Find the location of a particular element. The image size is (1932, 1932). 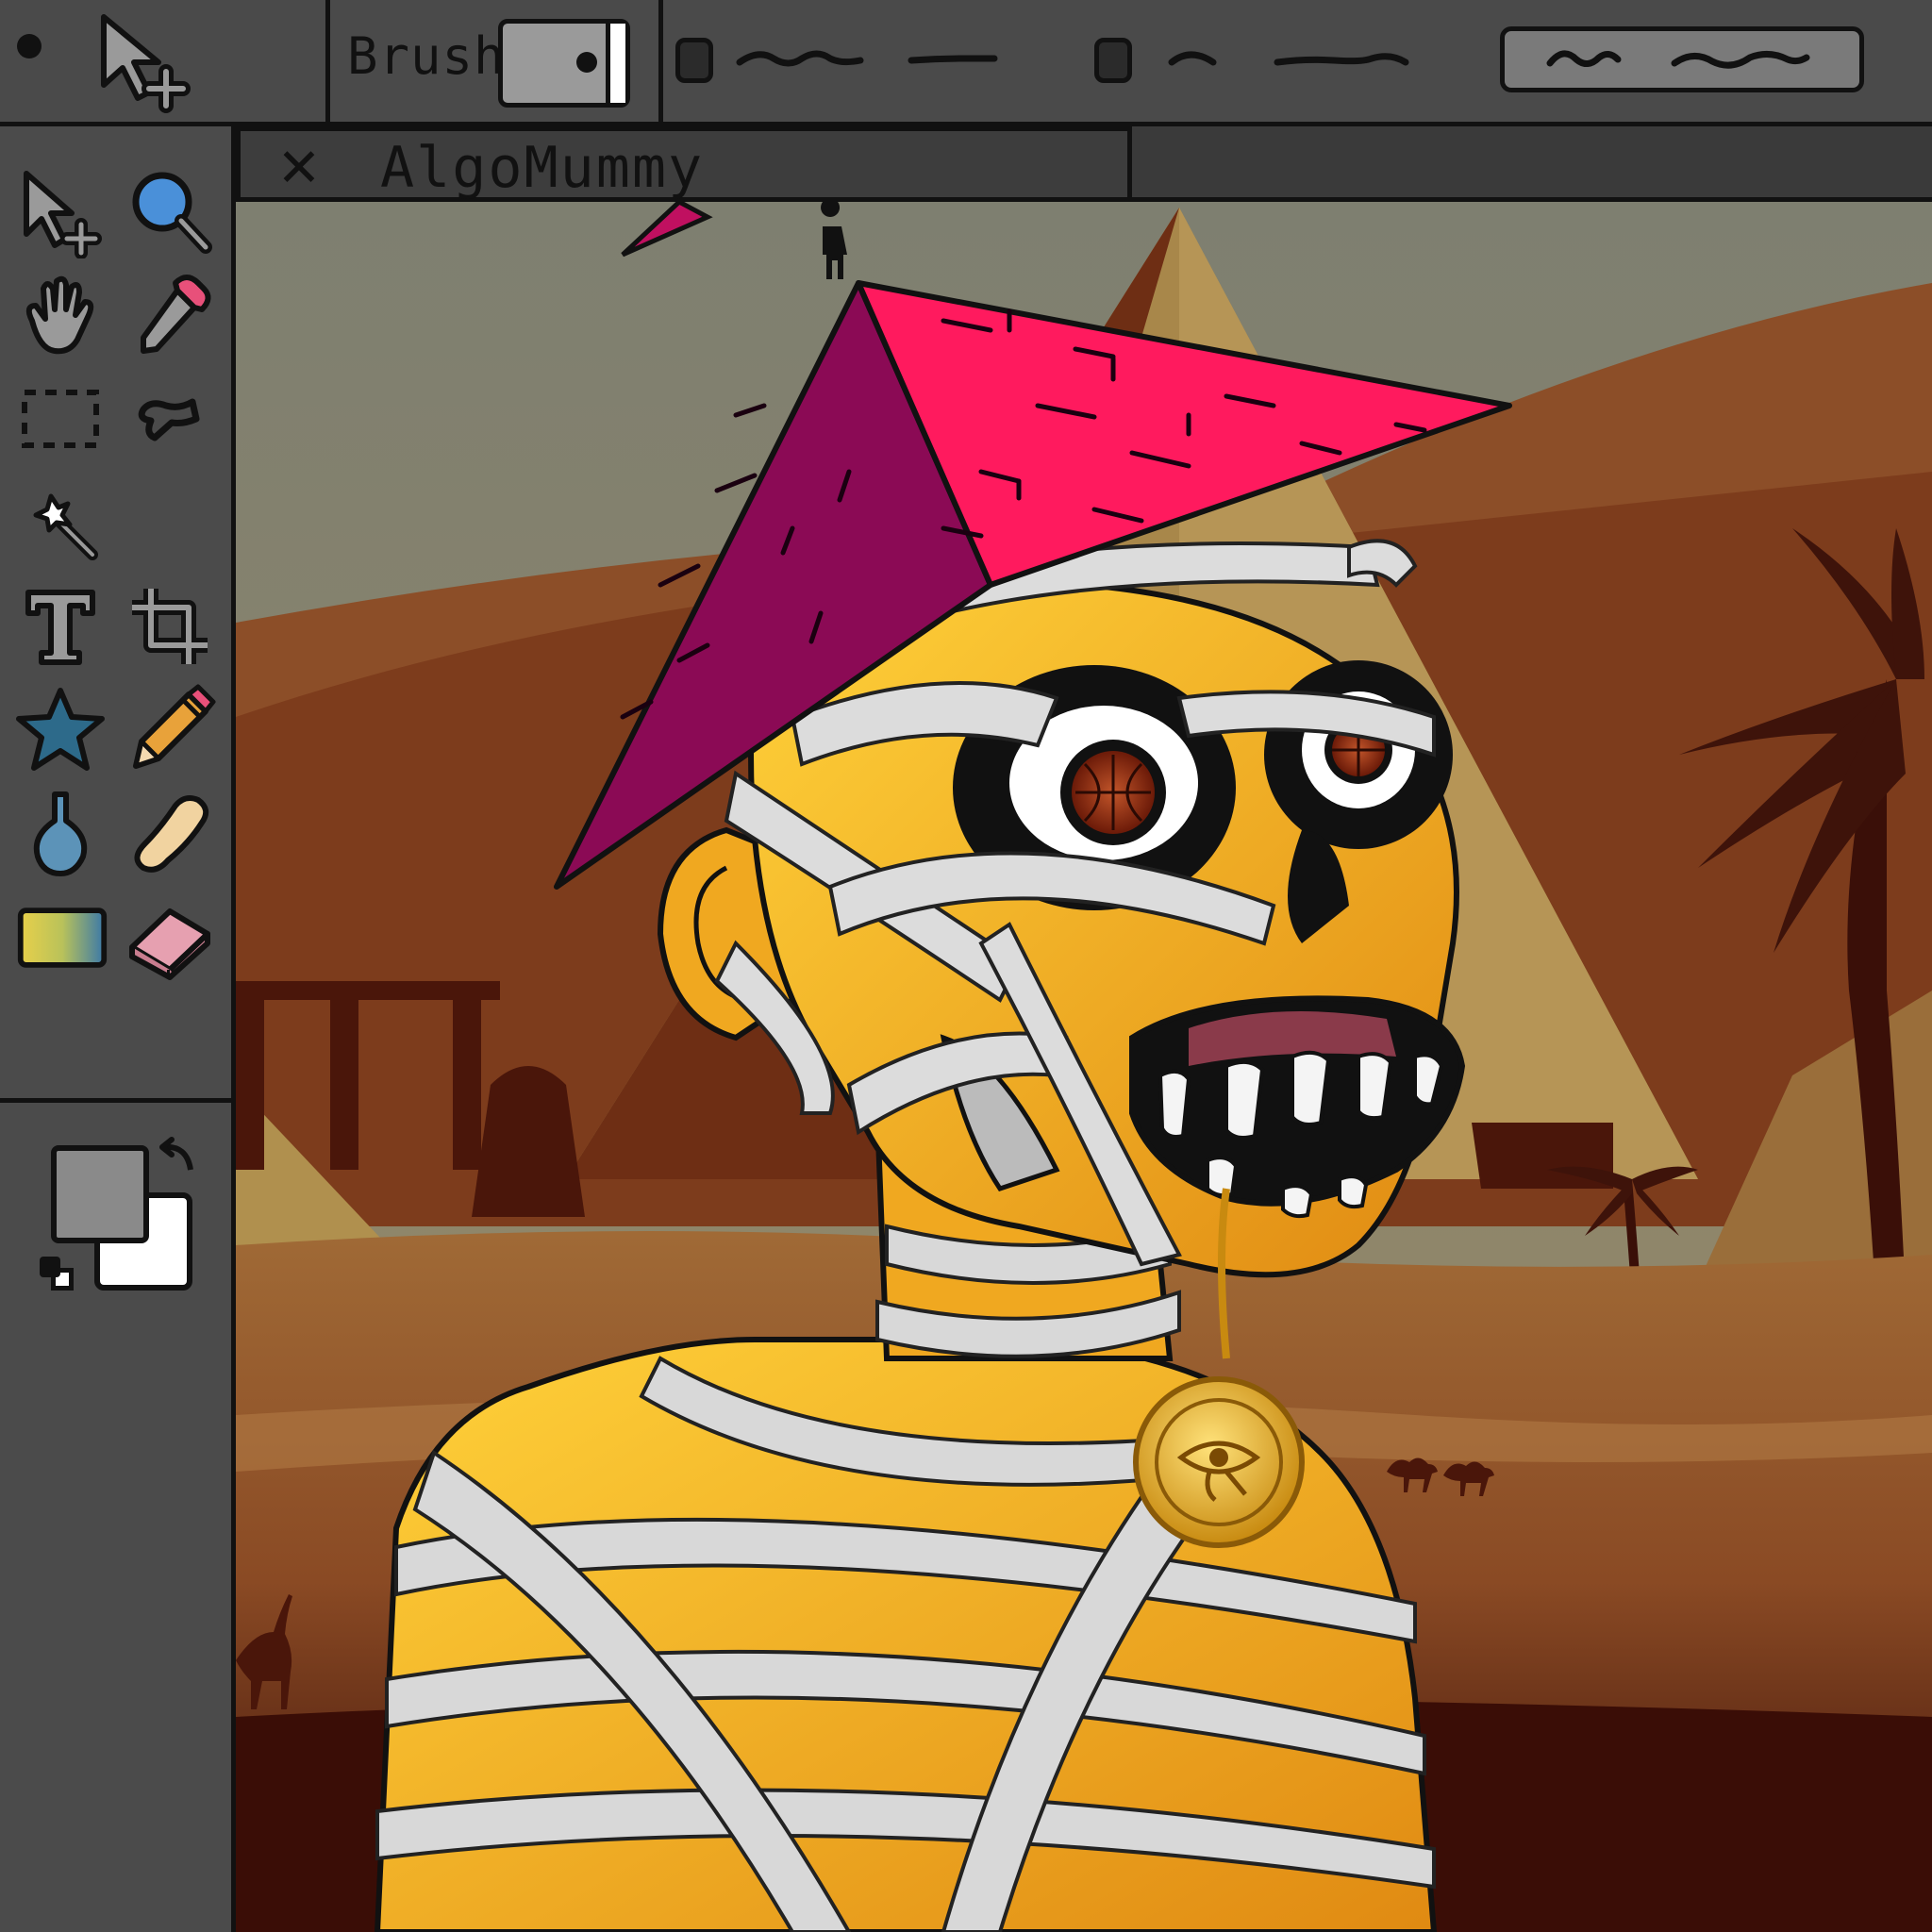

brush-preview-button is located at coordinates (564, 64).